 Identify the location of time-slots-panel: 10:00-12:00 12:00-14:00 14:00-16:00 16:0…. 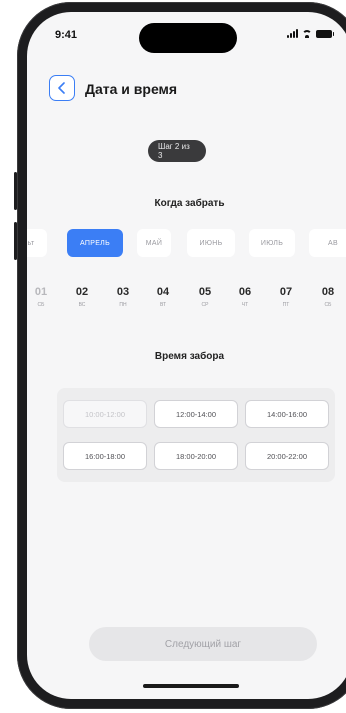
(196, 435).